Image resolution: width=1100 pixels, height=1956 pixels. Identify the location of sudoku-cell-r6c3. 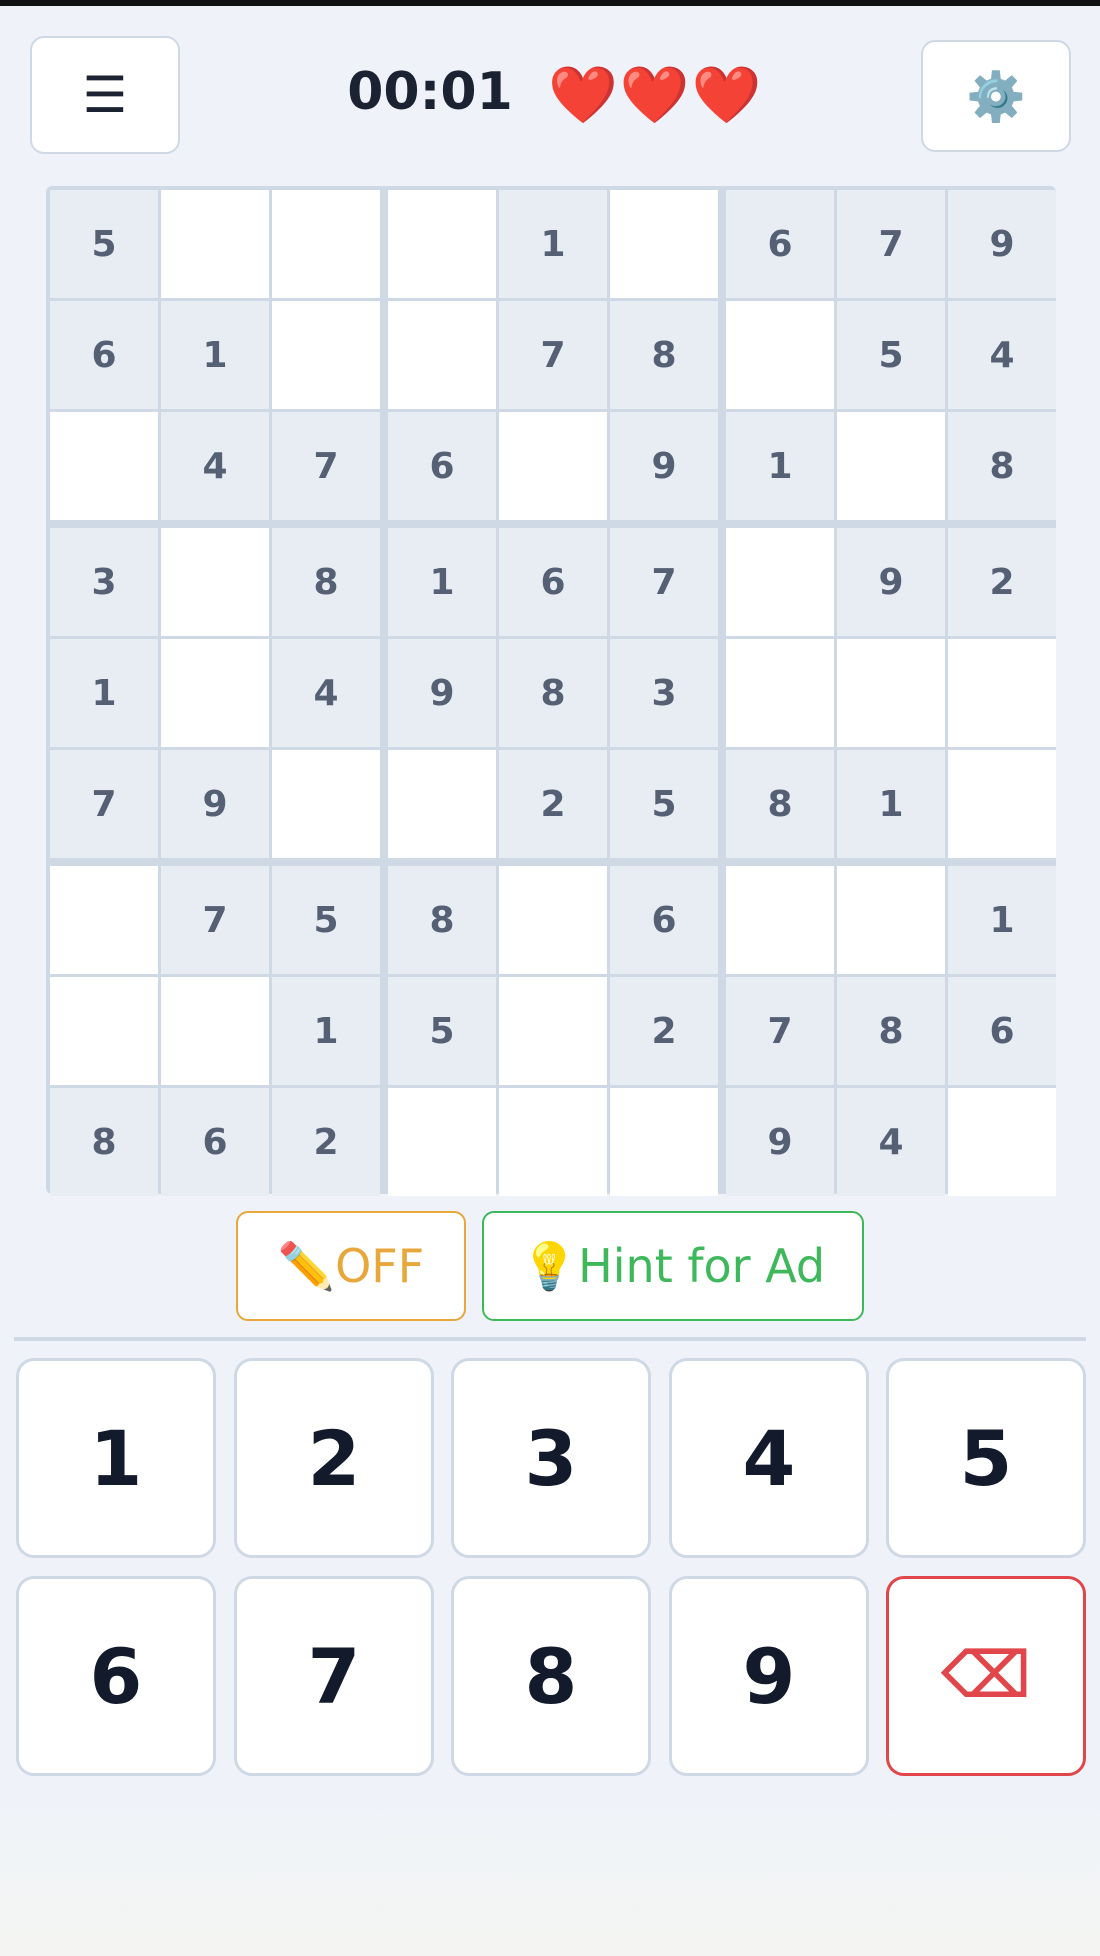
(326, 804).